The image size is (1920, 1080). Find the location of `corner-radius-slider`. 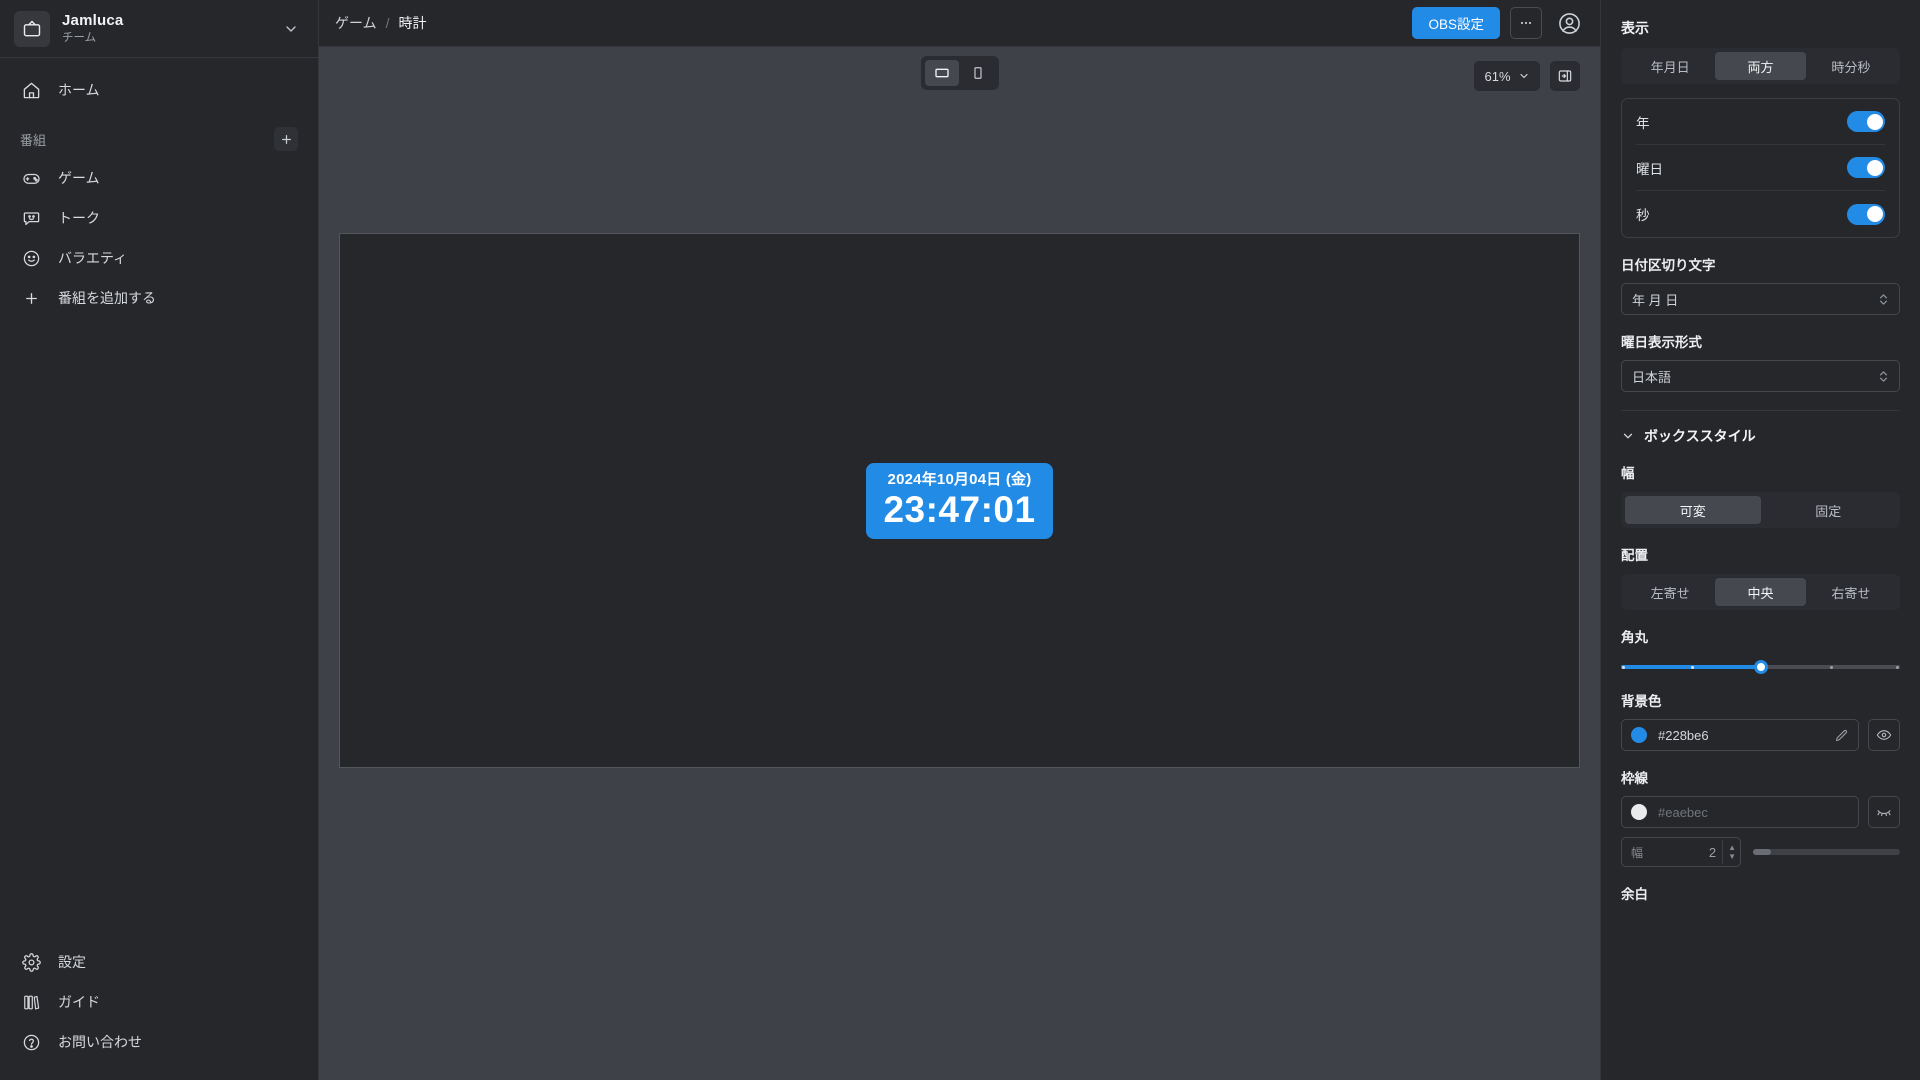

corner-radius-slider is located at coordinates (1760, 667).